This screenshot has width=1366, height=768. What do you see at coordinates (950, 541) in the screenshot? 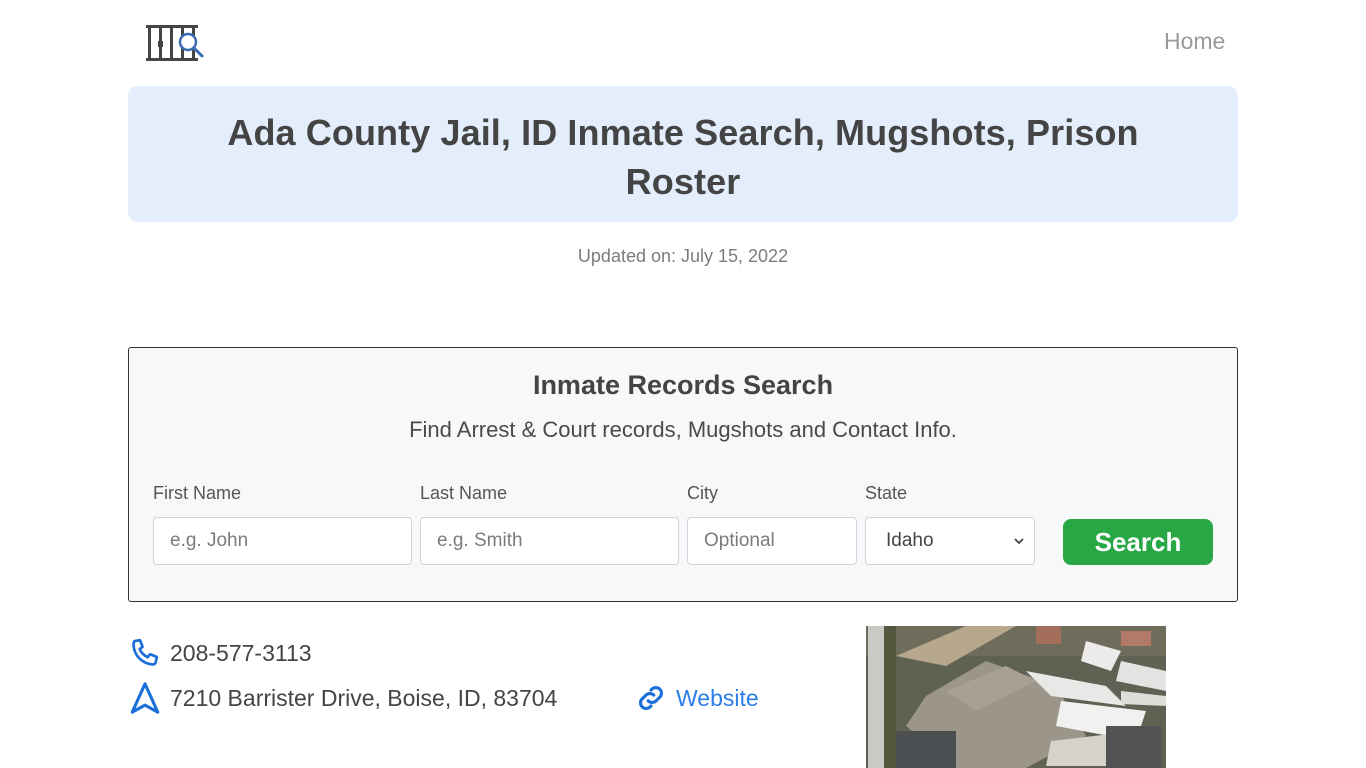
I see `state-select: Idaho` at bounding box center [950, 541].